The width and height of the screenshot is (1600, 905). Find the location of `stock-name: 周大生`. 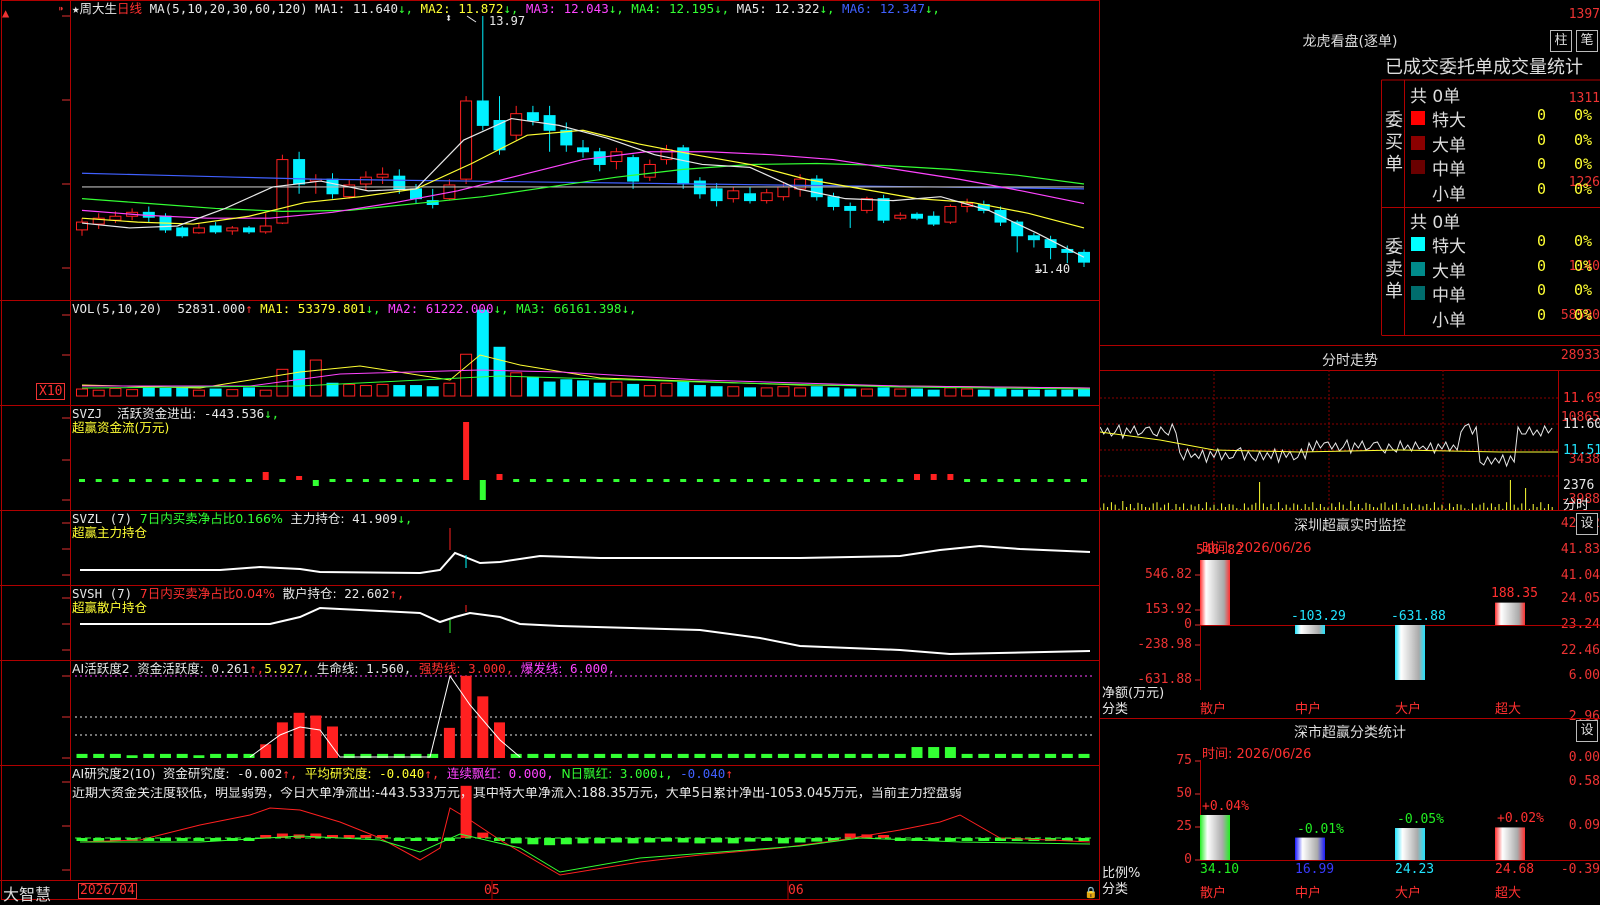

stock-name: 周大生 is located at coordinates (99, 8).